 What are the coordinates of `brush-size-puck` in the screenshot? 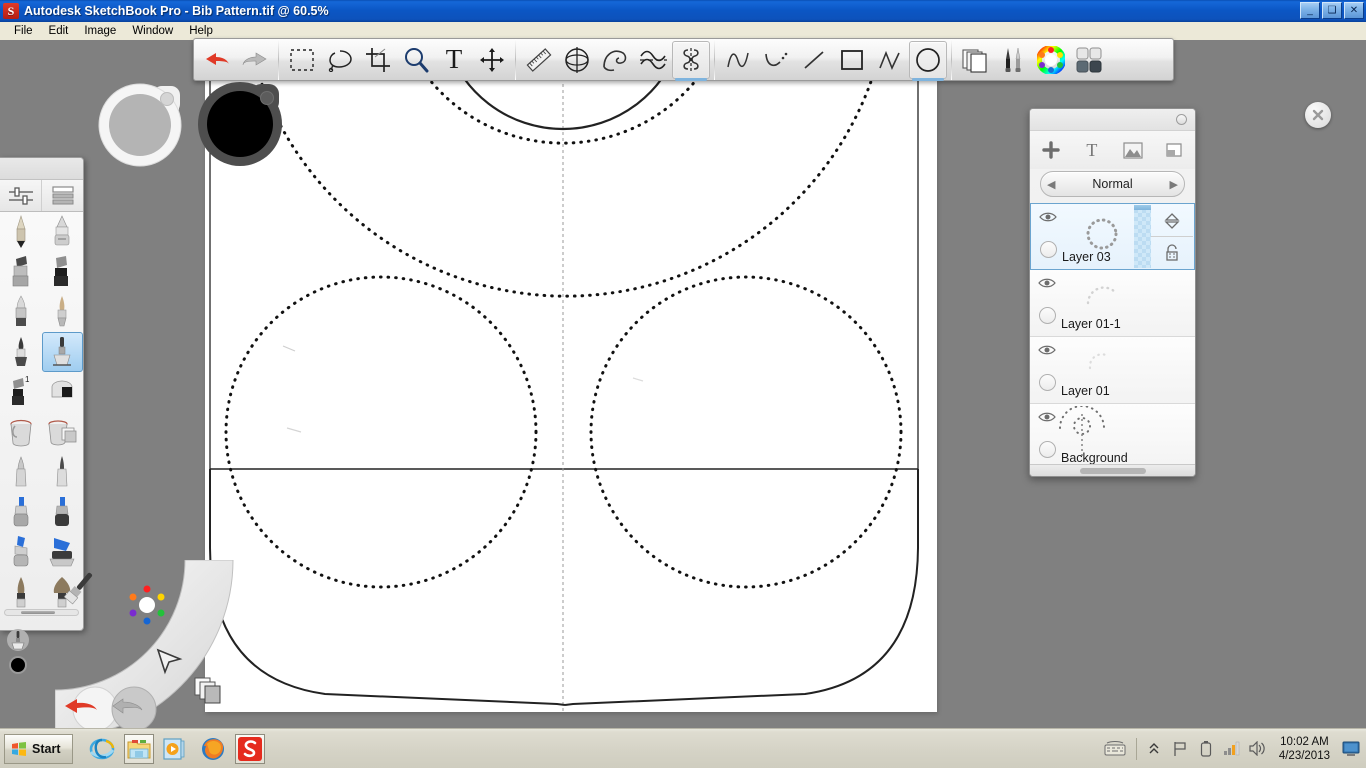 It's located at (140, 125).